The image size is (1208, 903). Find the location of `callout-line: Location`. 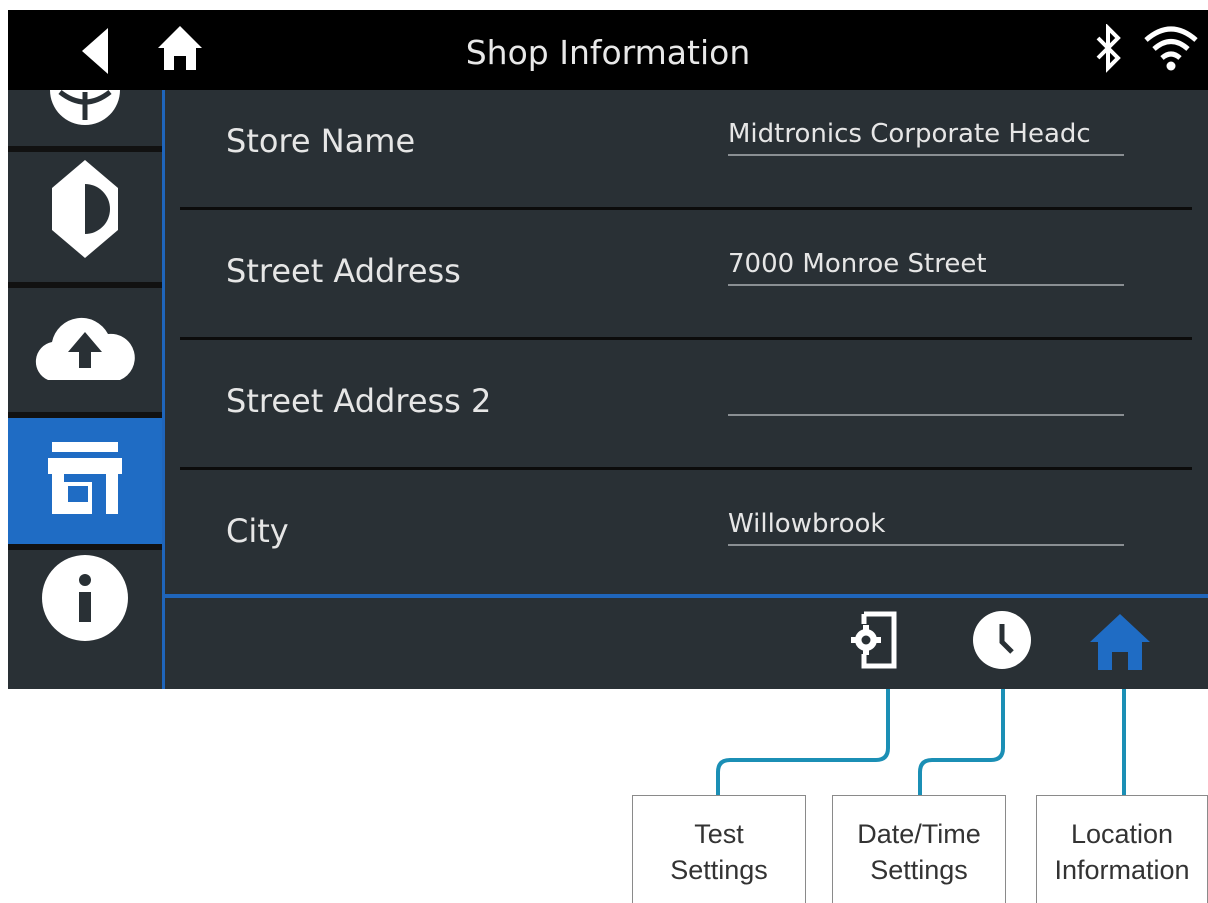

callout-line: Location is located at coordinates (1122, 834).